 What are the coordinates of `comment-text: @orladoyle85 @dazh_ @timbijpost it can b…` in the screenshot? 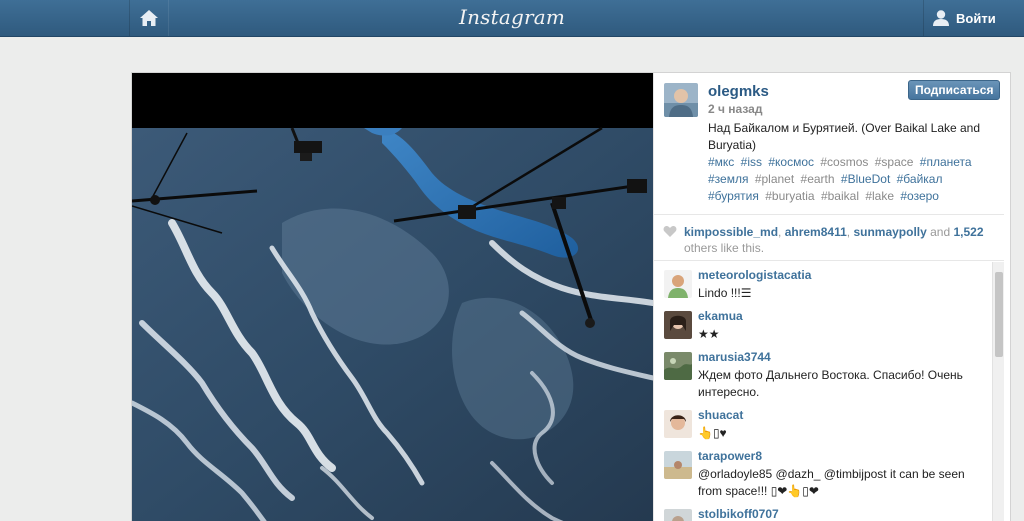 It's located at (831, 482).